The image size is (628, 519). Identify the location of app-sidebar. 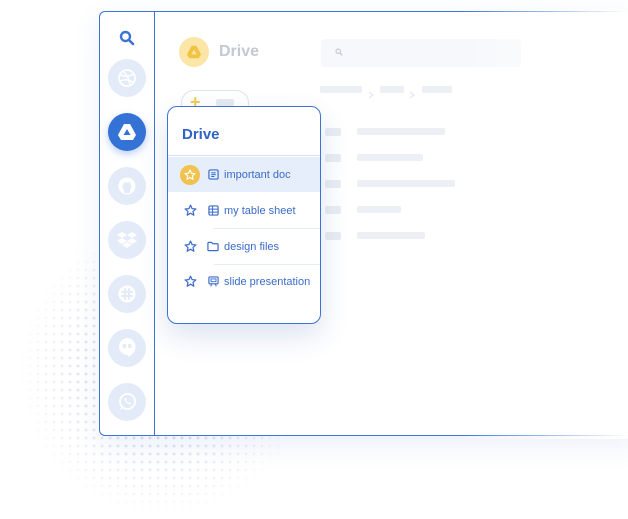
(127, 223).